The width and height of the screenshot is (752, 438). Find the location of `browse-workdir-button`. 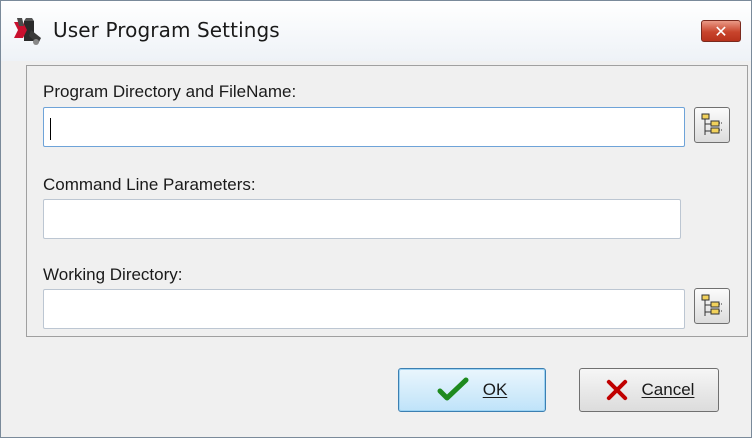

browse-workdir-button is located at coordinates (712, 306).